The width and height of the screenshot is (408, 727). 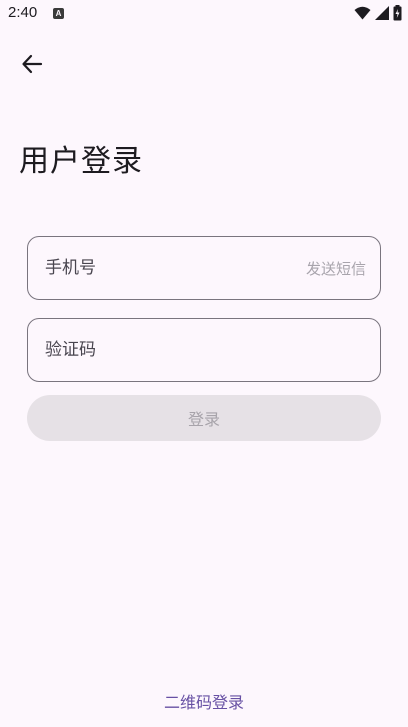 I want to click on page-title: 用户登录, so click(x=81, y=161).